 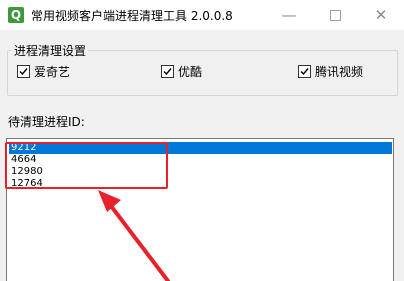 I want to click on list-item: 12764, so click(x=200, y=184).